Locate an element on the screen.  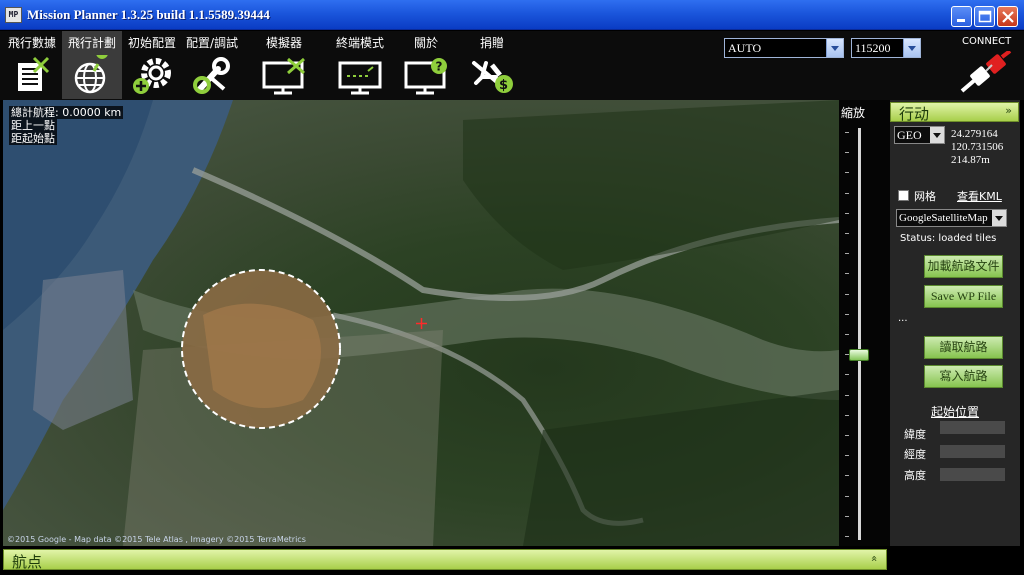
home-distance: 距起始點 is located at coordinates (33, 138).